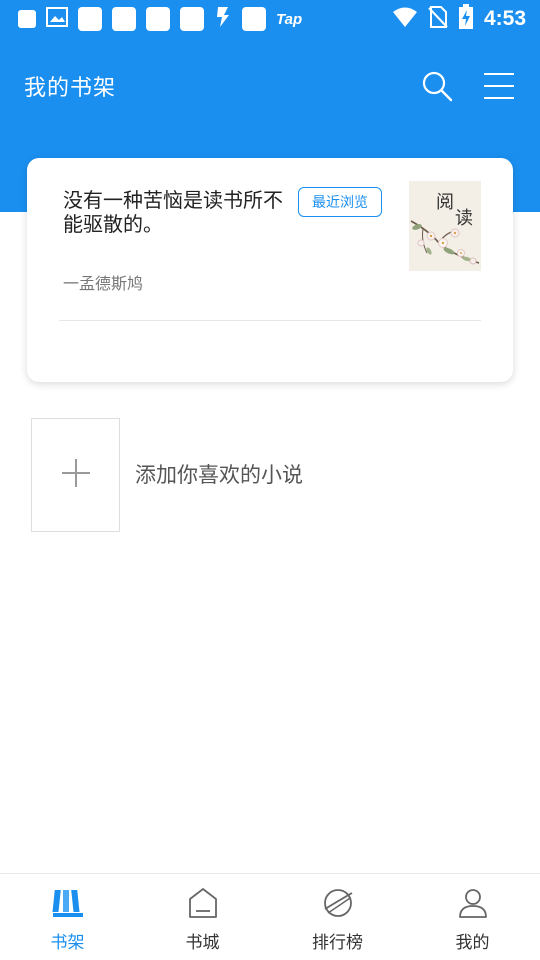 The height and width of the screenshot is (960, 540). What do you see at coordinates (57, 19) in the screenshot?
I see `image-icon` at bounding box center [57, 19].